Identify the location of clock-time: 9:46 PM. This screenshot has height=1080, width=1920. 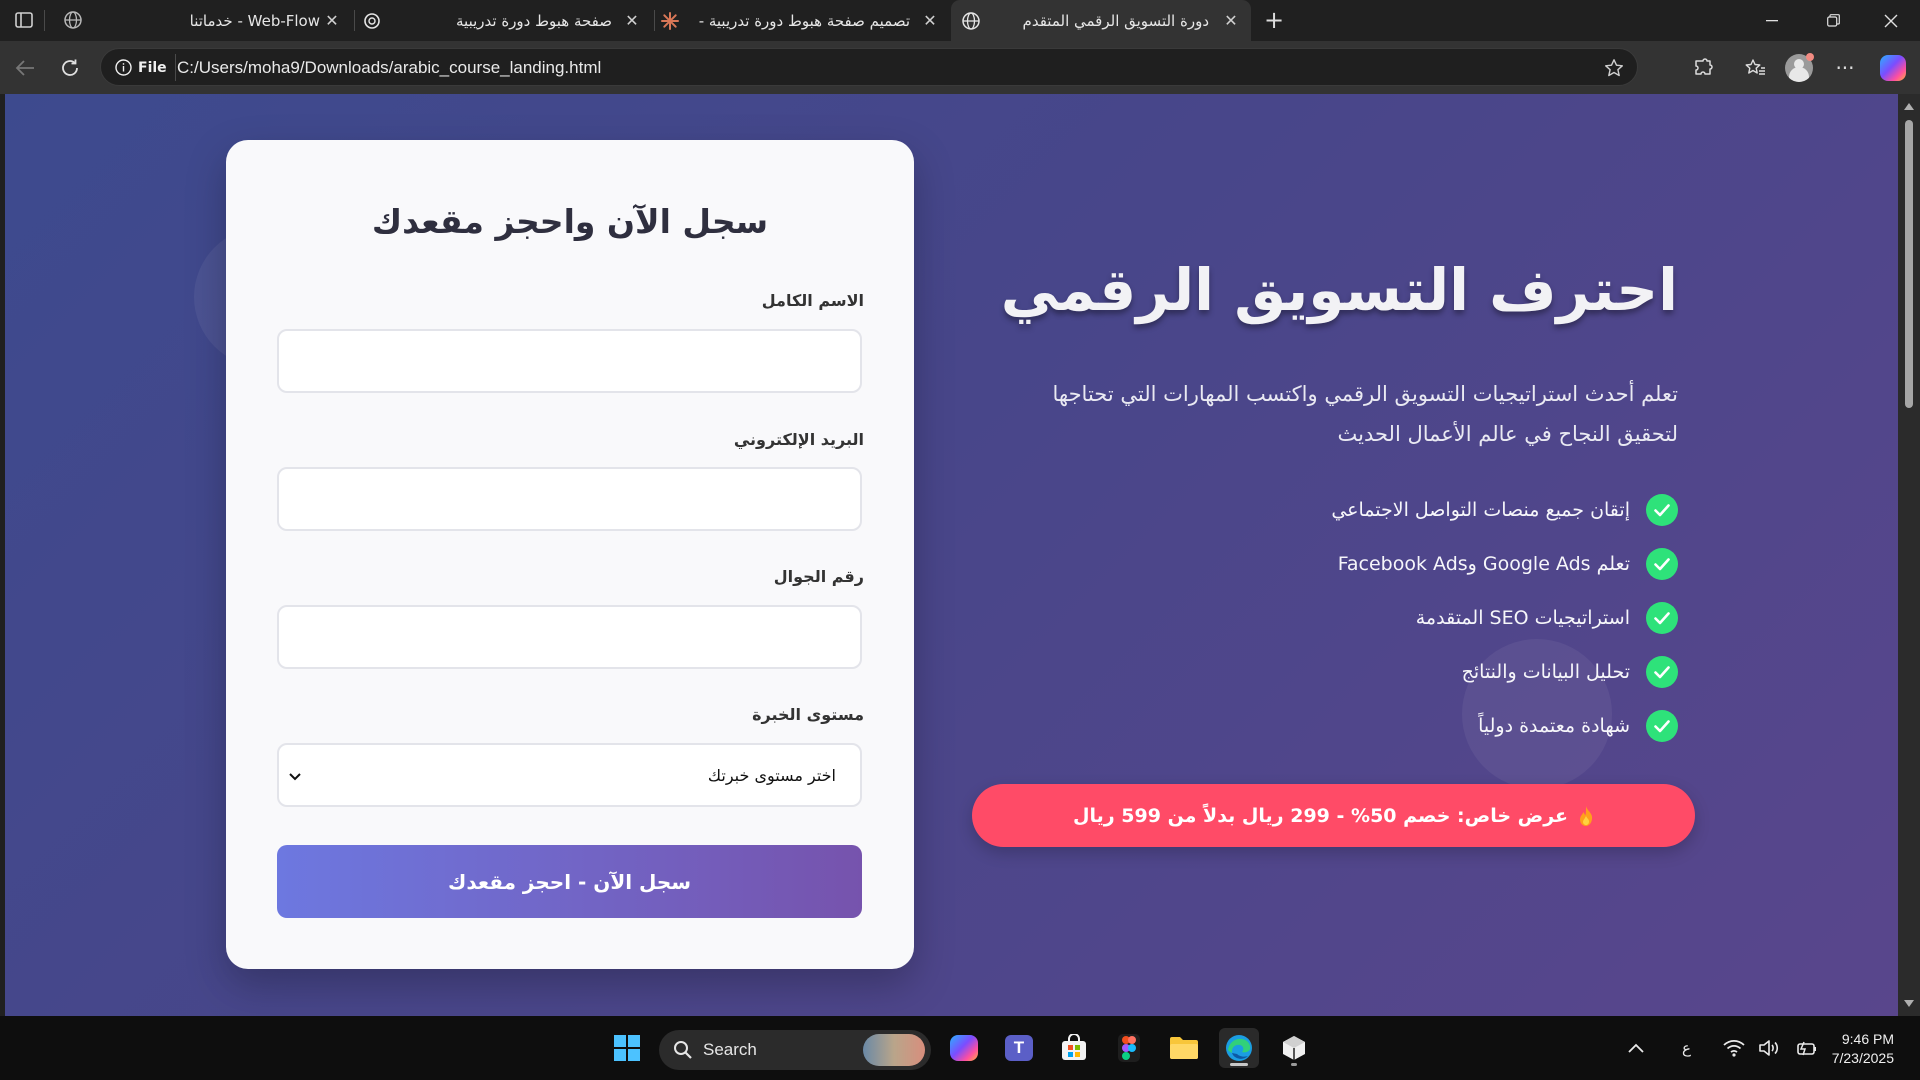
(1867, 1039).